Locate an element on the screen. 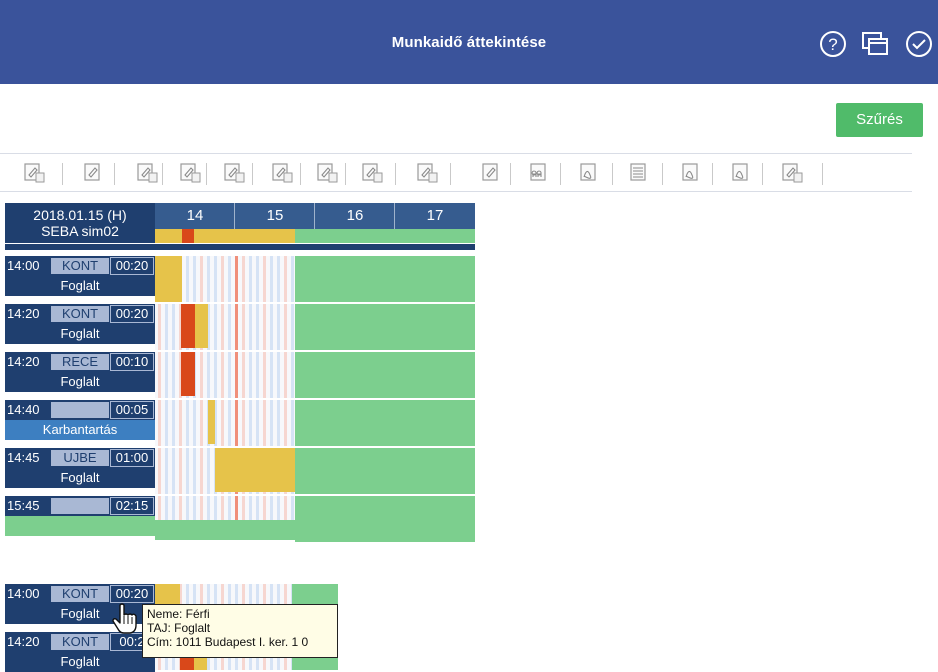  toolbar-bottom-divider is located at coordinates (456, 191).